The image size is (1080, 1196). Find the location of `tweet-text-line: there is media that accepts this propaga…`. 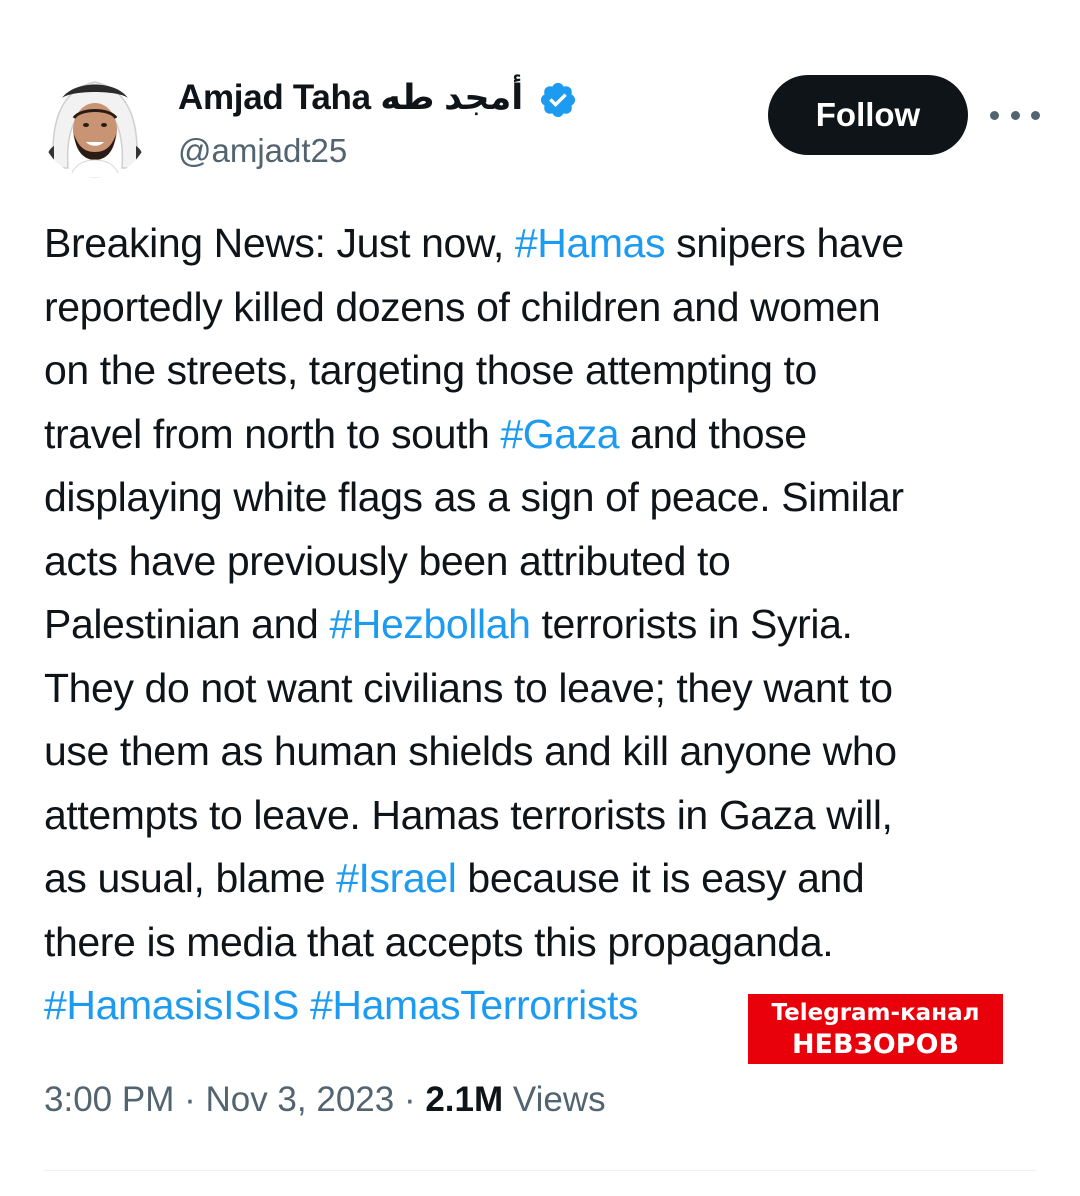

tweet-text-line: there is media that accepts this propaga… is located at coordinates (544, 943).